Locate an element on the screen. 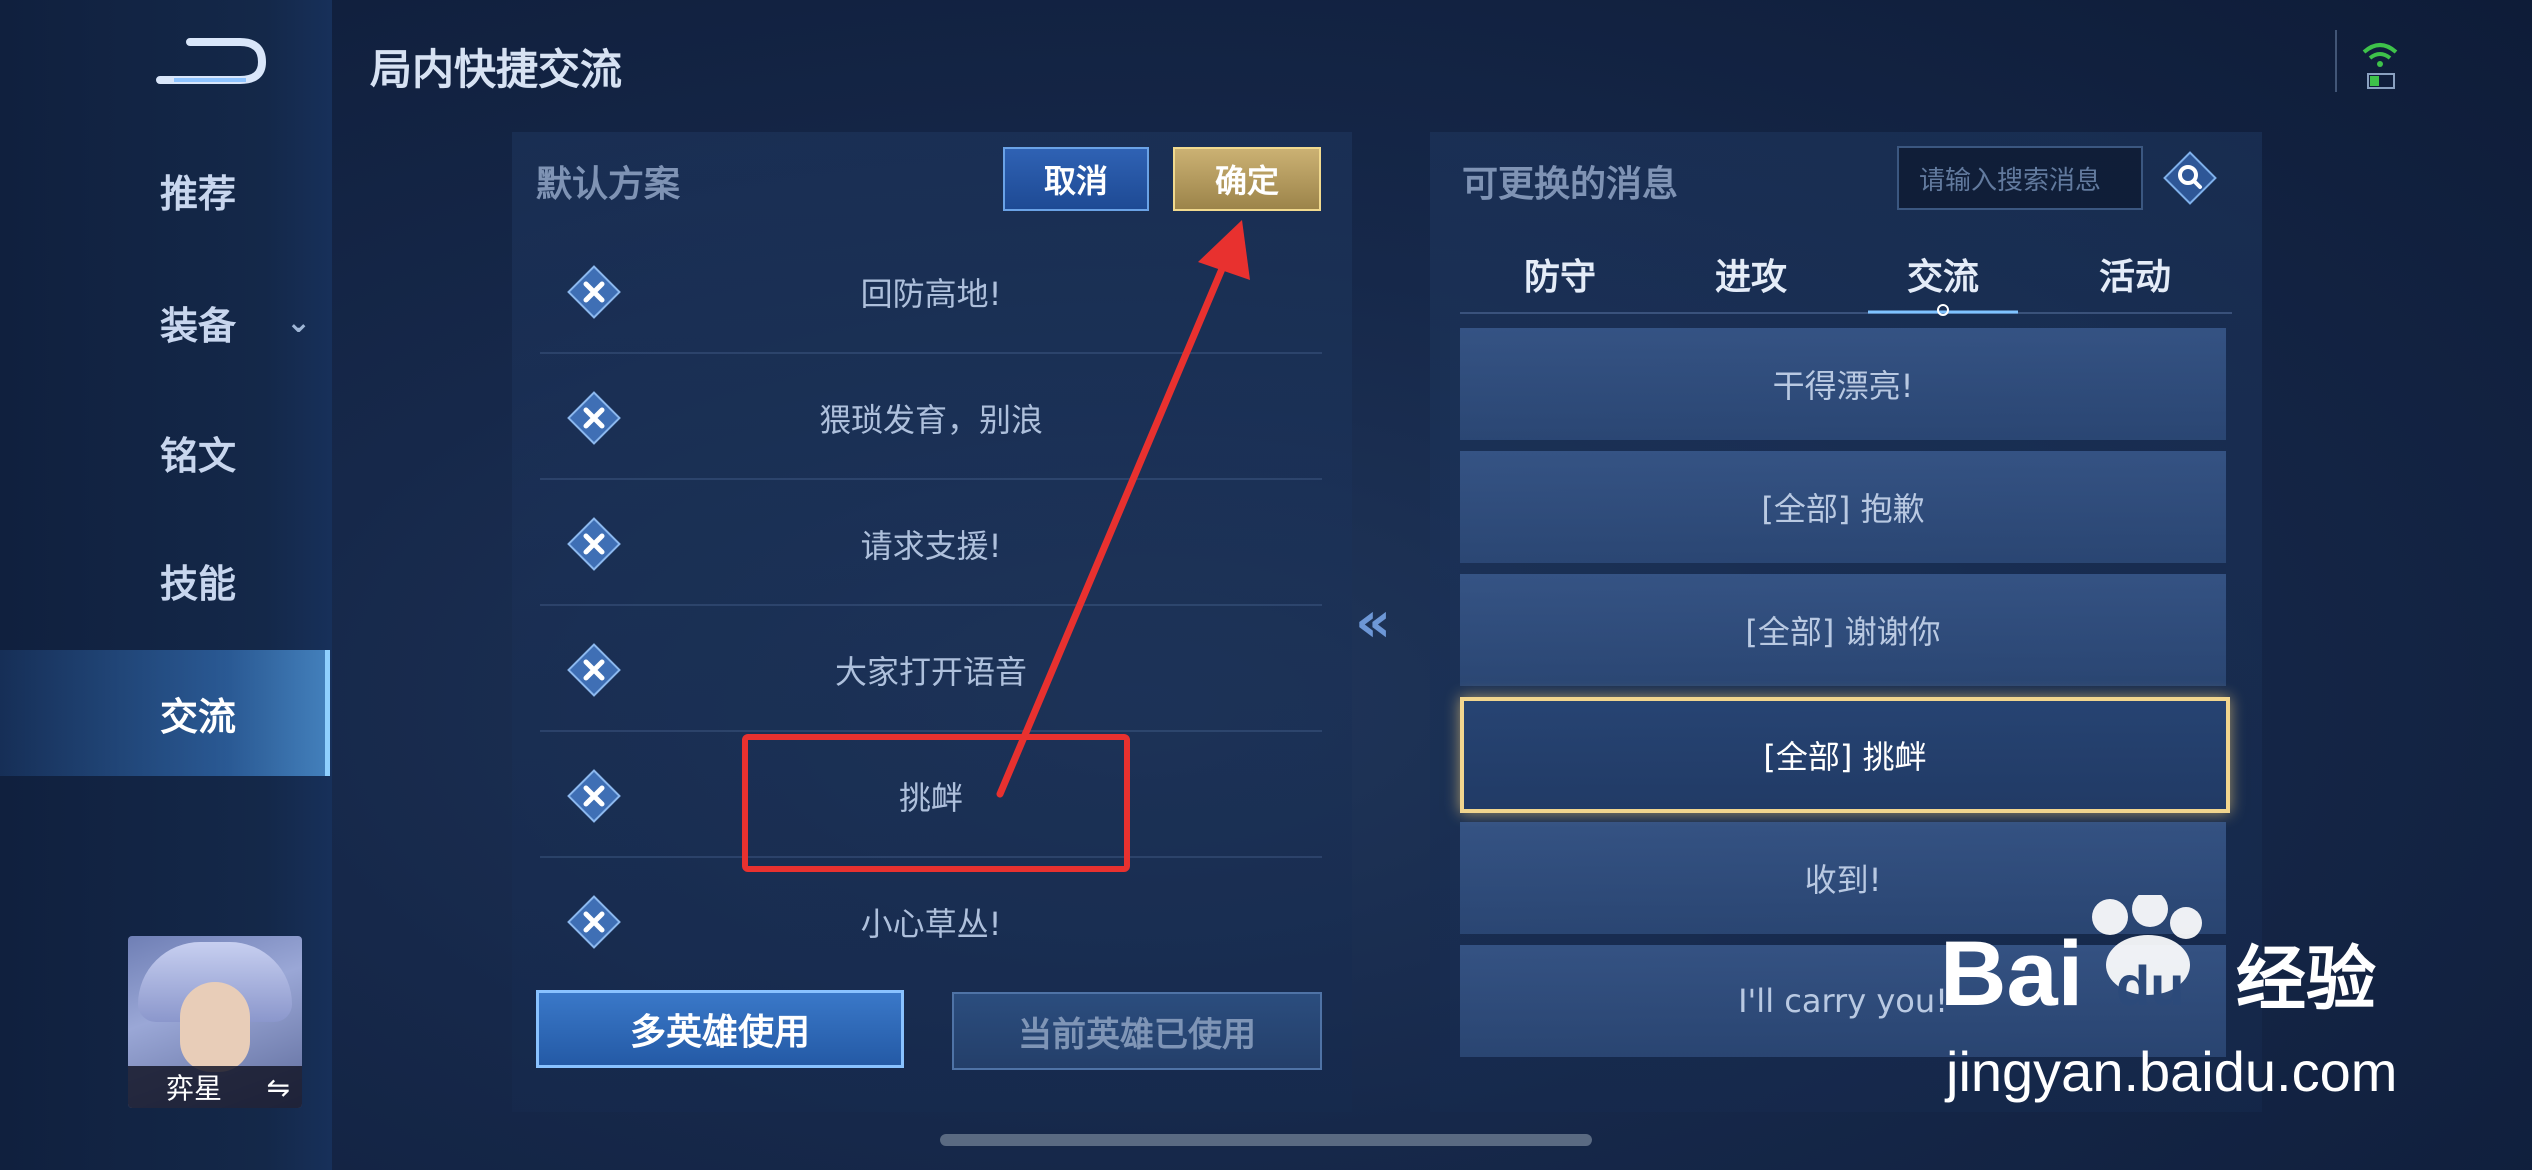 Image resolution: width=2532 pixels, height=1170 pixels. swap-hero-icon: ⇋ is located at coordinates (278, 1087).